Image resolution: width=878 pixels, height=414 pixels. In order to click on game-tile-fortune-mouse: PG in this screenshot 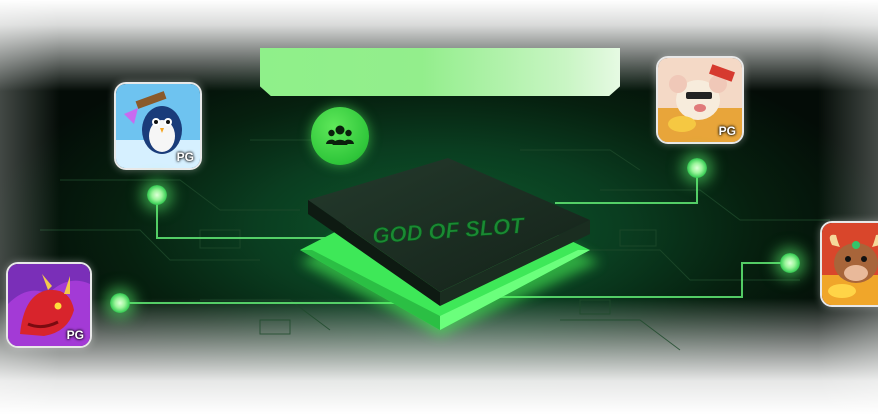, I will do `click(700, 100)`.